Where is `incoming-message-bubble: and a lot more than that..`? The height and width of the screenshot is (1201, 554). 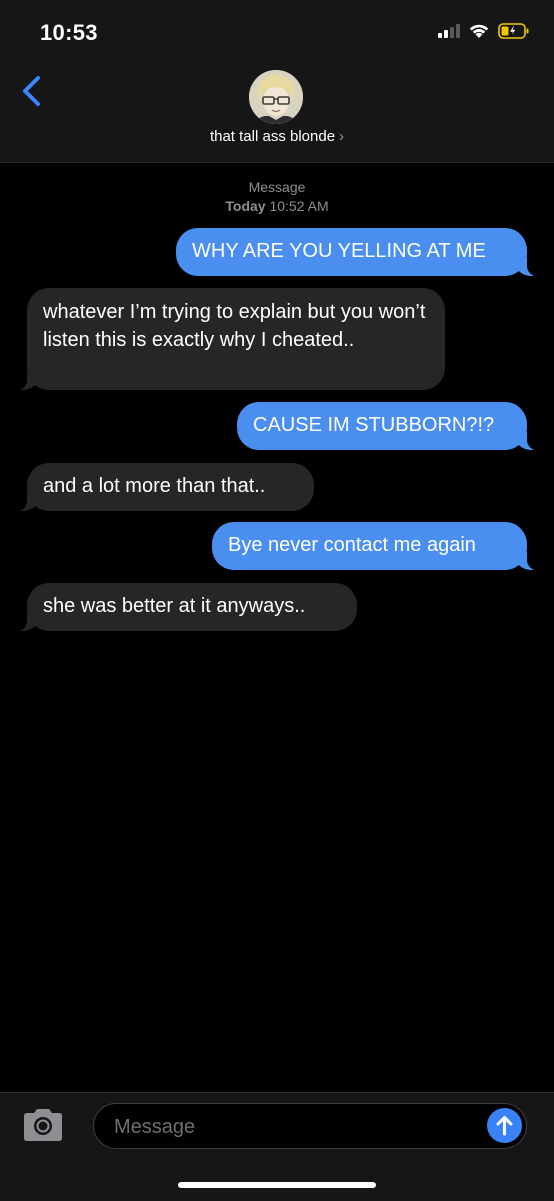 incoming-message-bubble: and a lot more than that.. is located at coordinates (163, 487).